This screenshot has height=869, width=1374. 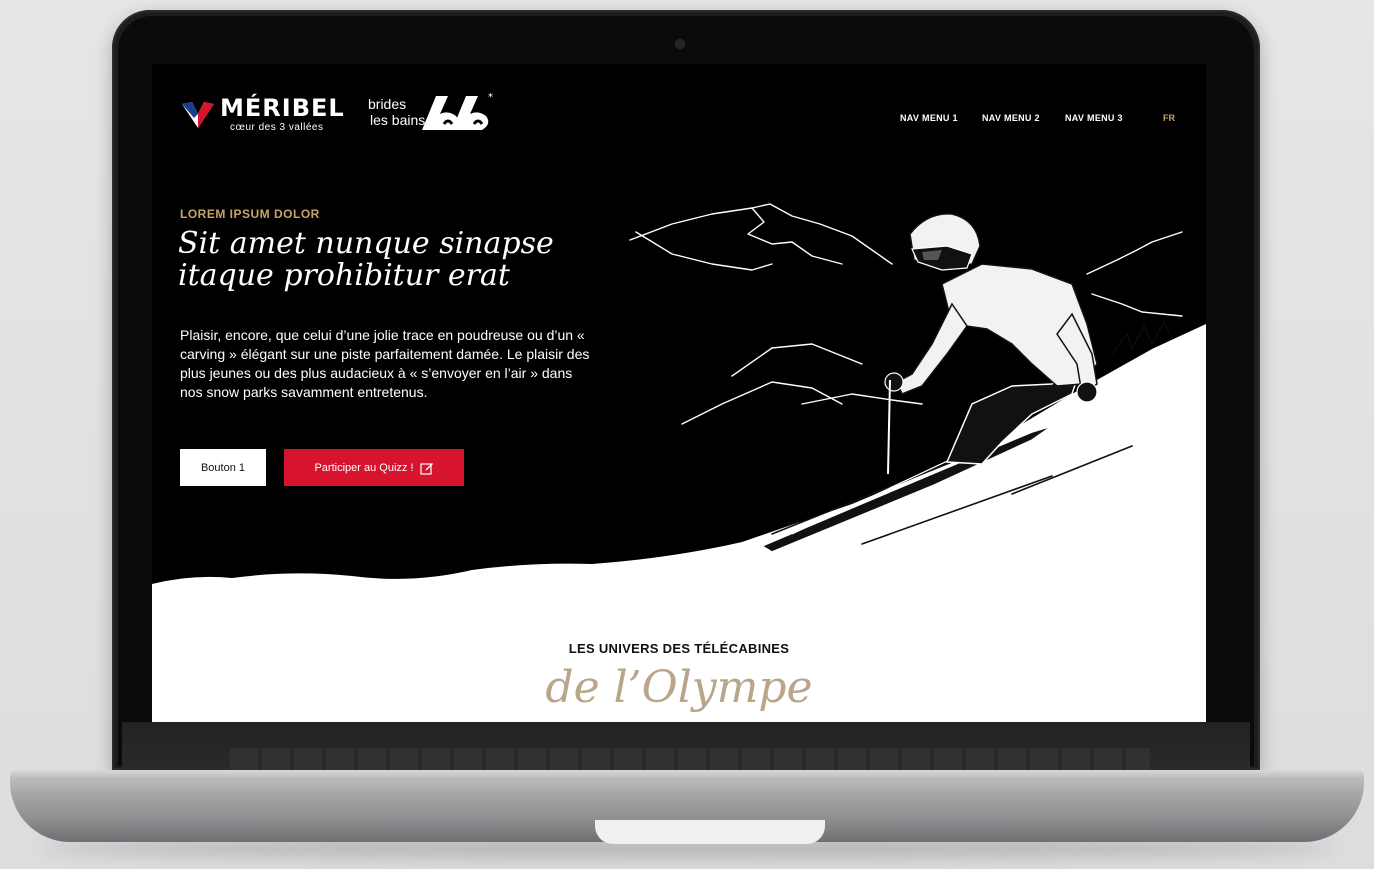 I want to click on bouton-1-label: Bouton 1, so click(x=223, y=467).